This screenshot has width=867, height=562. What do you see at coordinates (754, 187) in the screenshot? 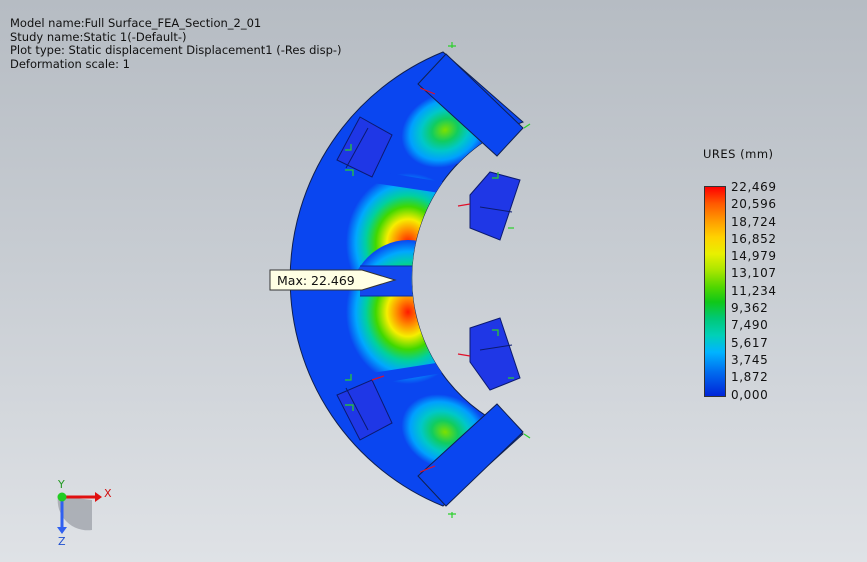
I see `legend-label: 22,469` at bounding box center [754, 187].